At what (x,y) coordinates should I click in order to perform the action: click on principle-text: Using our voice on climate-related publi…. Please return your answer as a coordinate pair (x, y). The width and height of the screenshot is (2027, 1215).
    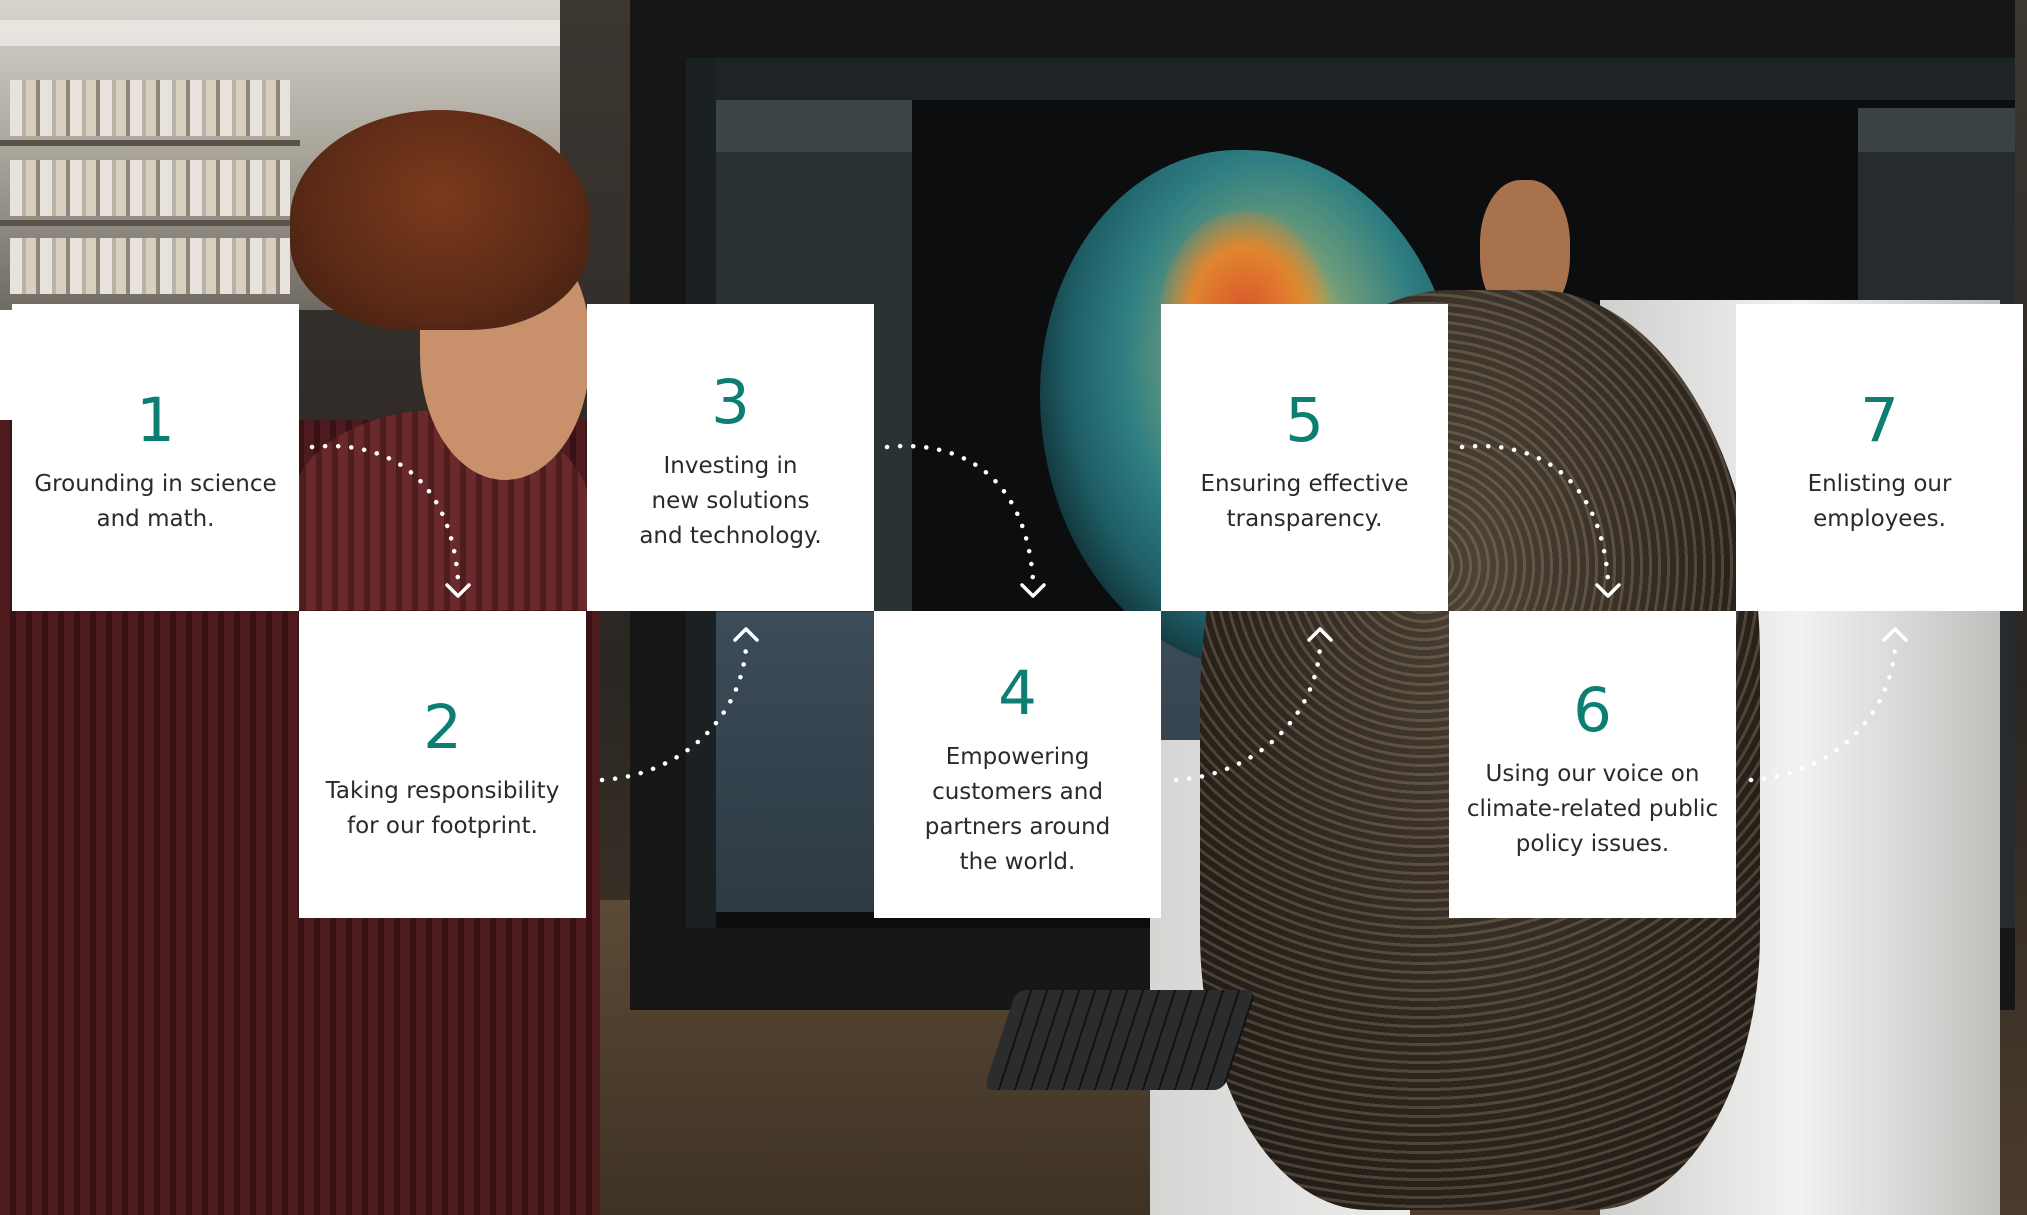
    Looking at the image, I should click on (1592, 809).